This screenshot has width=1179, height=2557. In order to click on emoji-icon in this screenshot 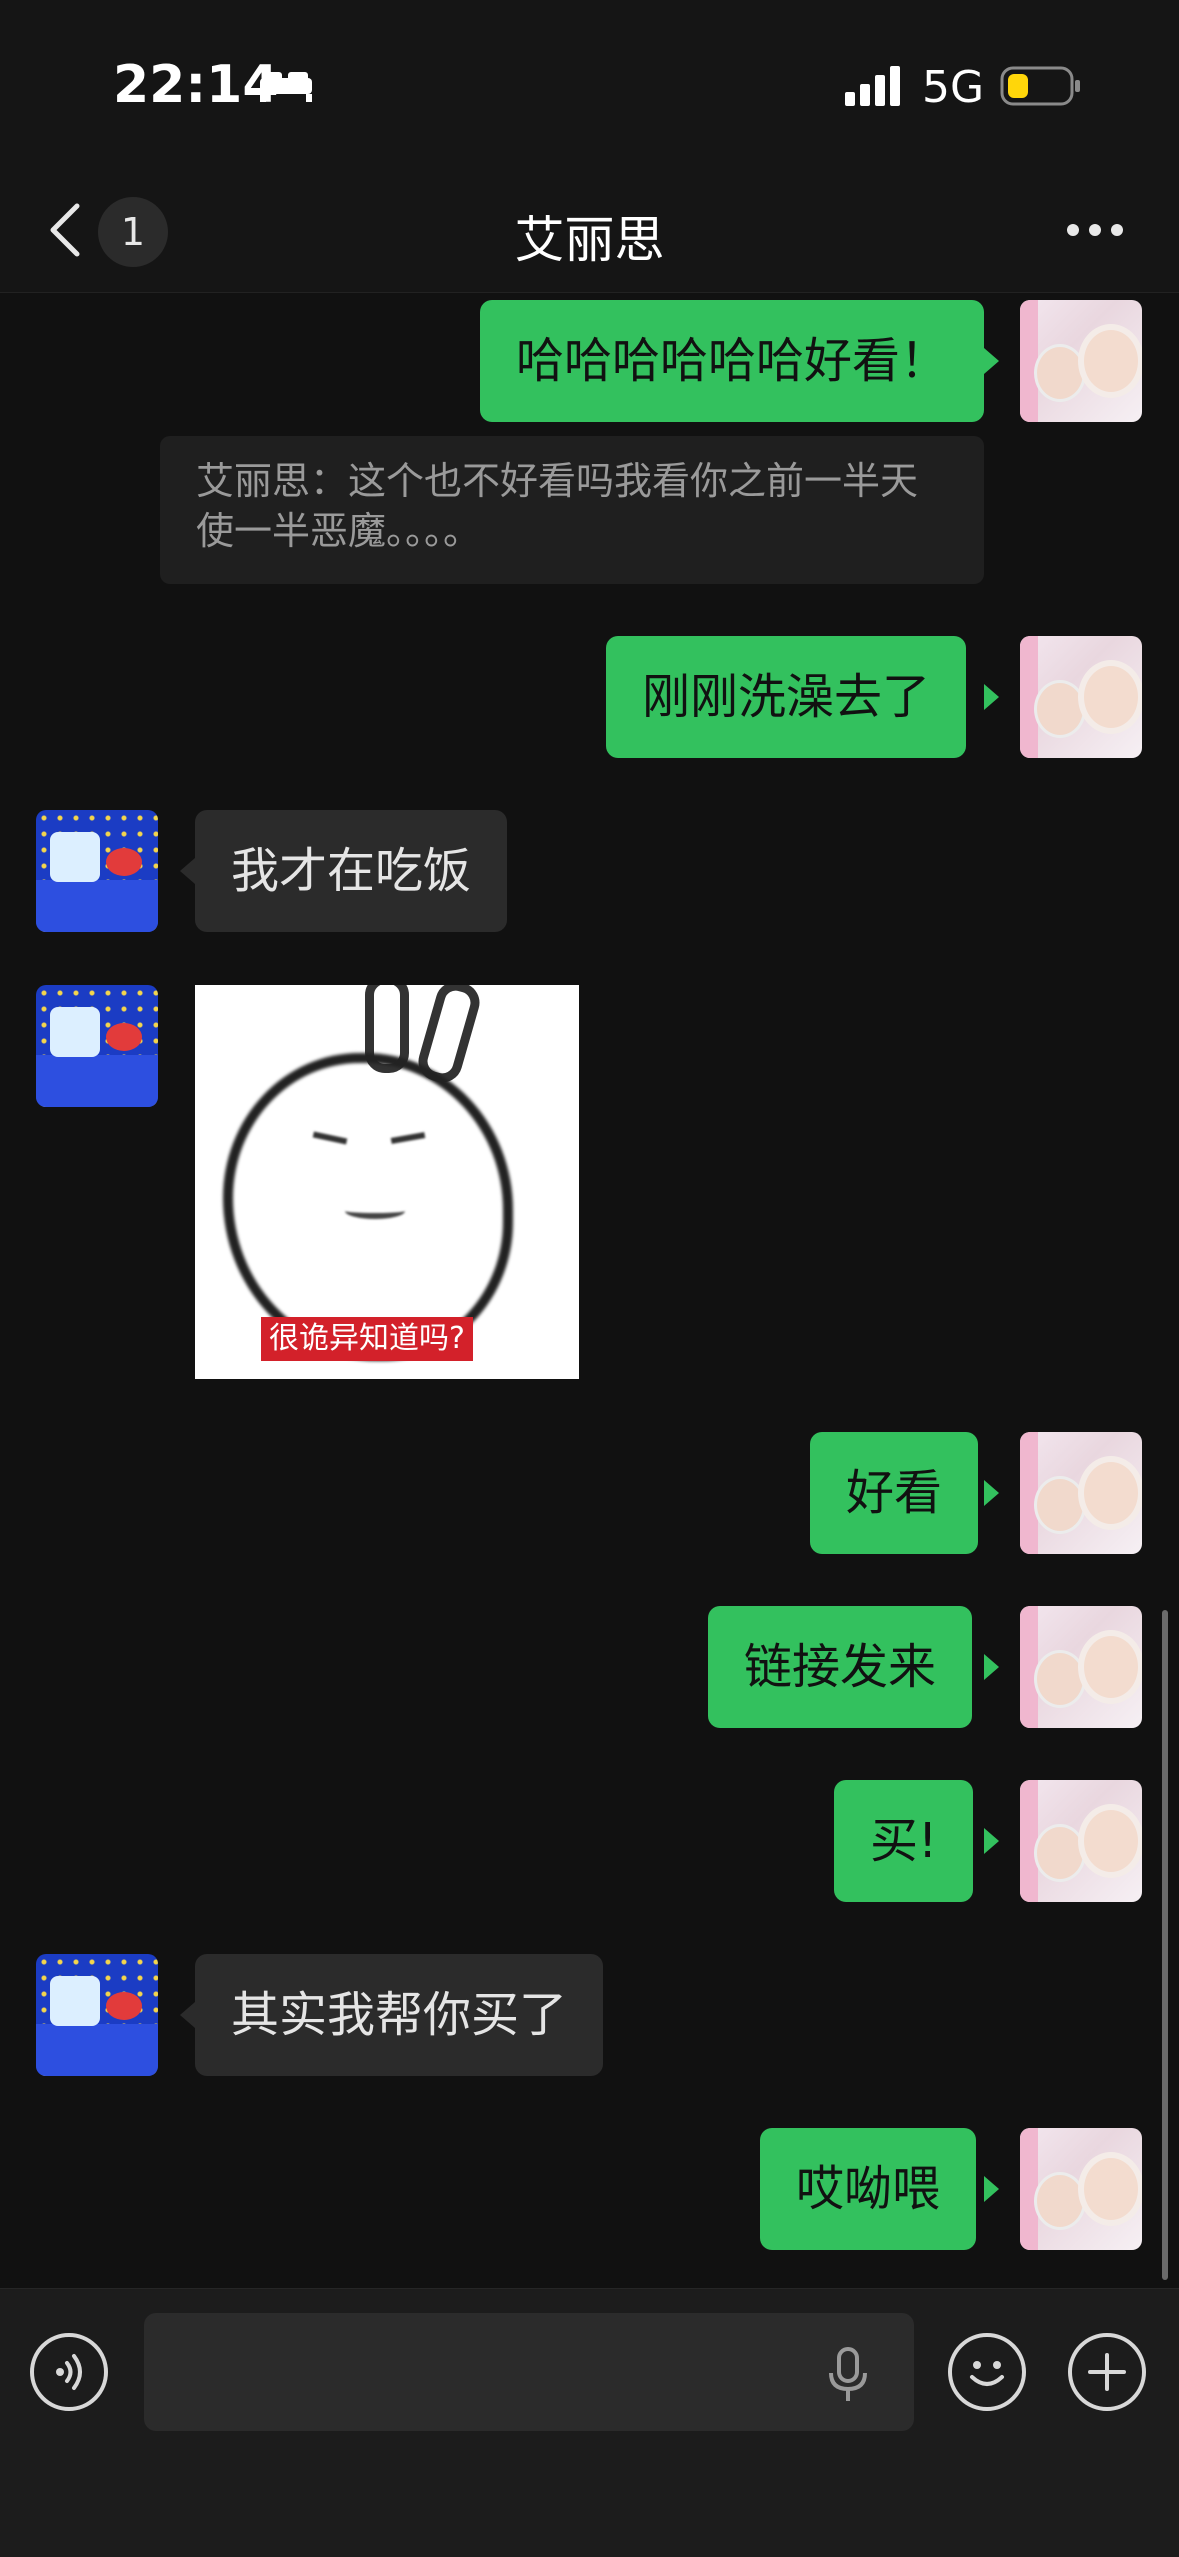, I will do `click(987, 2372)`.